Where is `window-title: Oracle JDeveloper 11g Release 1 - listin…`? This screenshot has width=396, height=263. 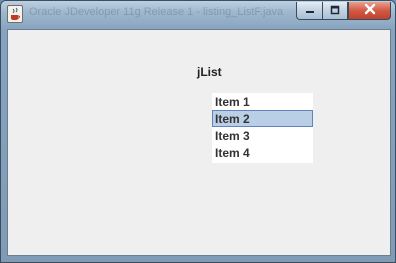
window-title: Oracle JDeveloper 11g Release 1 - listin… is located at coordinates (156, 12).